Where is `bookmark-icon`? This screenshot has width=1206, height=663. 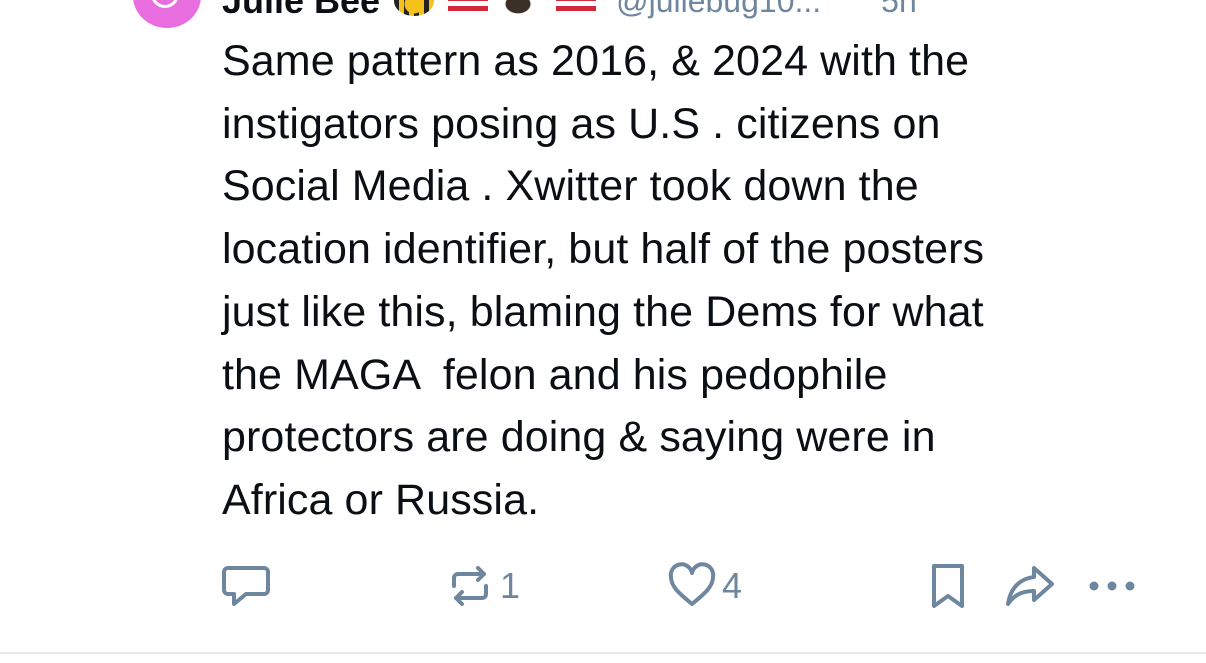
bookmark-icon is located at coordinates (948, 586).